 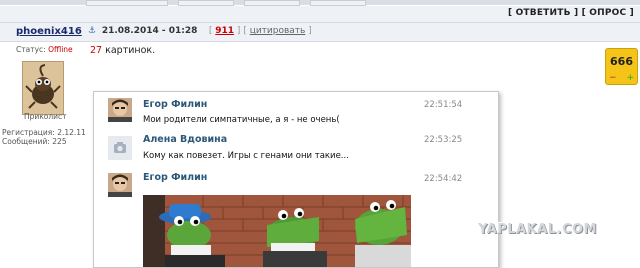 I want to click on registration-date: Регистрация: 2.12.11, so click(x=44, y=132).